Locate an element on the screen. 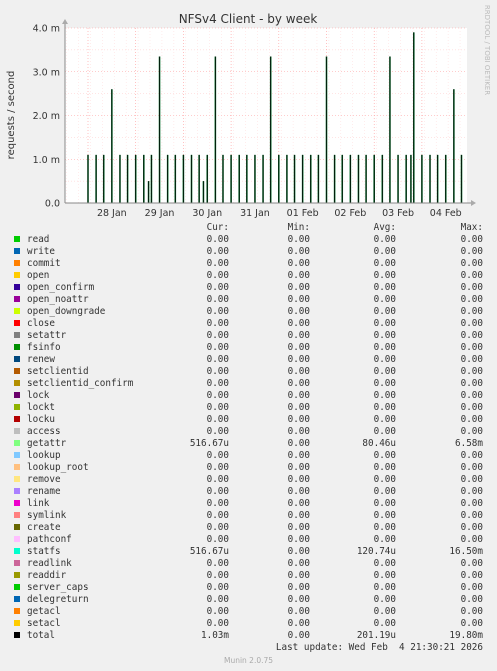  legend-header: Cur: Min: Avg: Max: is located at coordinates (248, 228).